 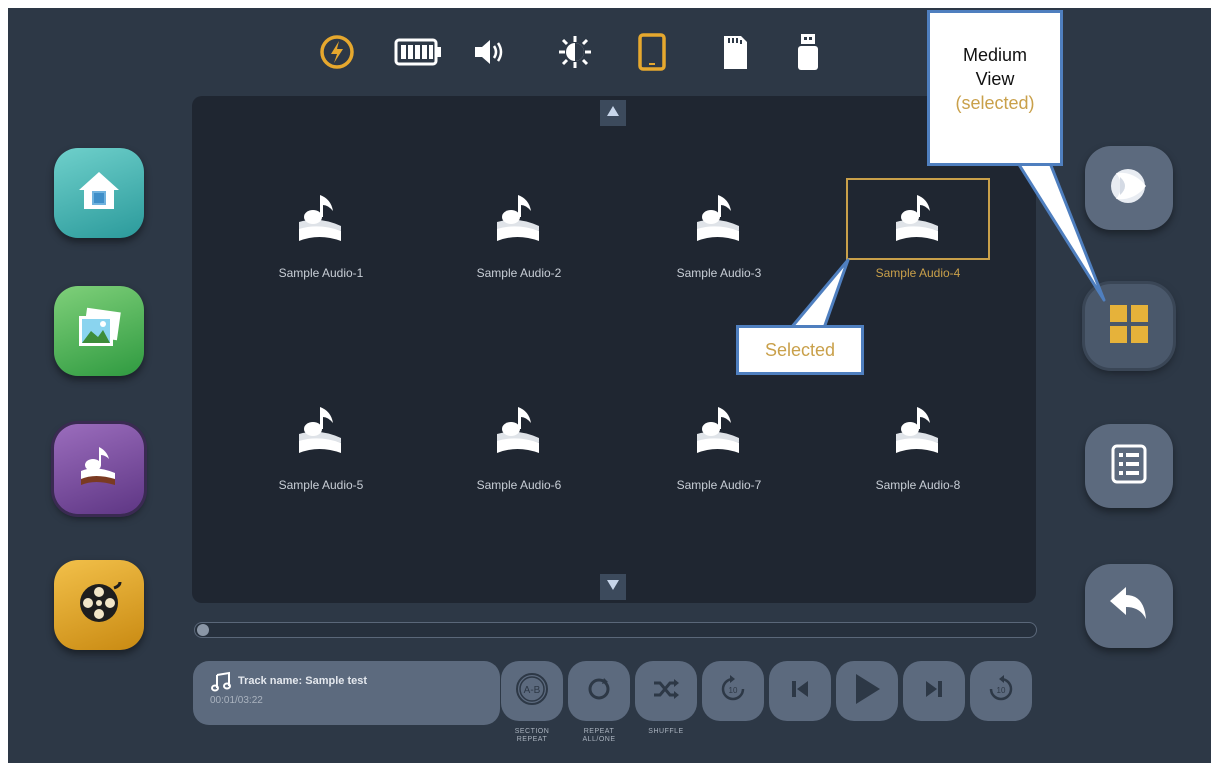 I want to click on callout-medium-view-title: Medium View, so click(x=995, y=67).